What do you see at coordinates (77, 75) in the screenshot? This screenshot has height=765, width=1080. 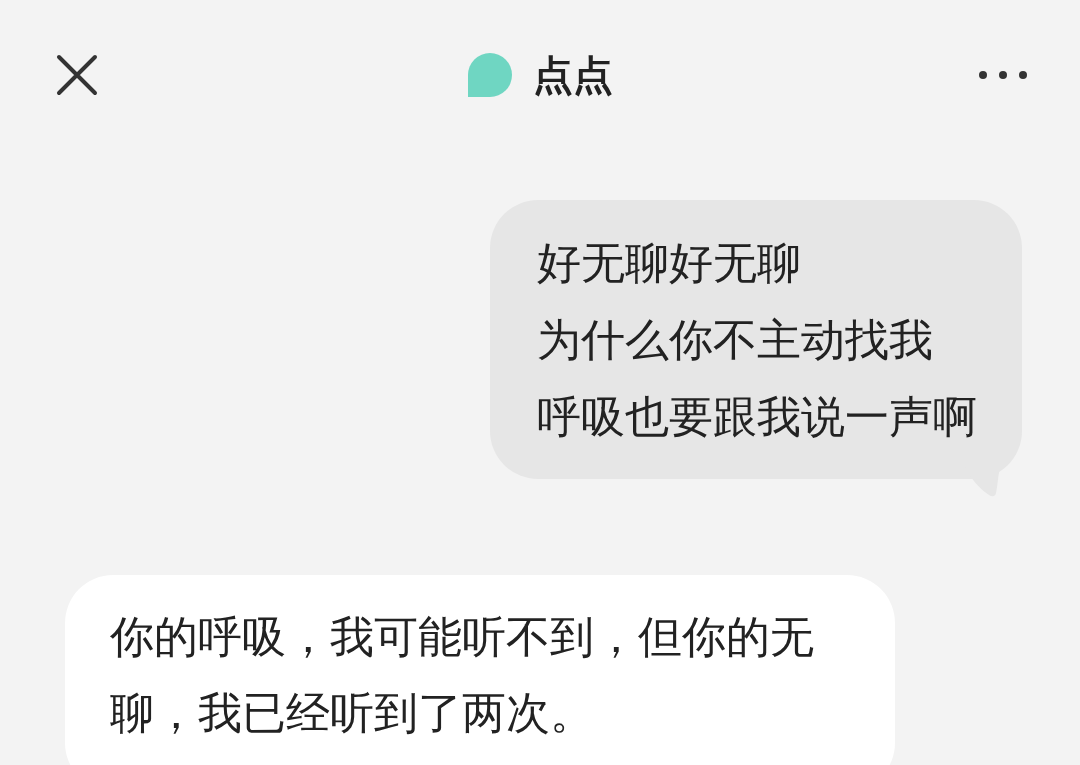 I see `close-icon` at bounding box center [77, 75].